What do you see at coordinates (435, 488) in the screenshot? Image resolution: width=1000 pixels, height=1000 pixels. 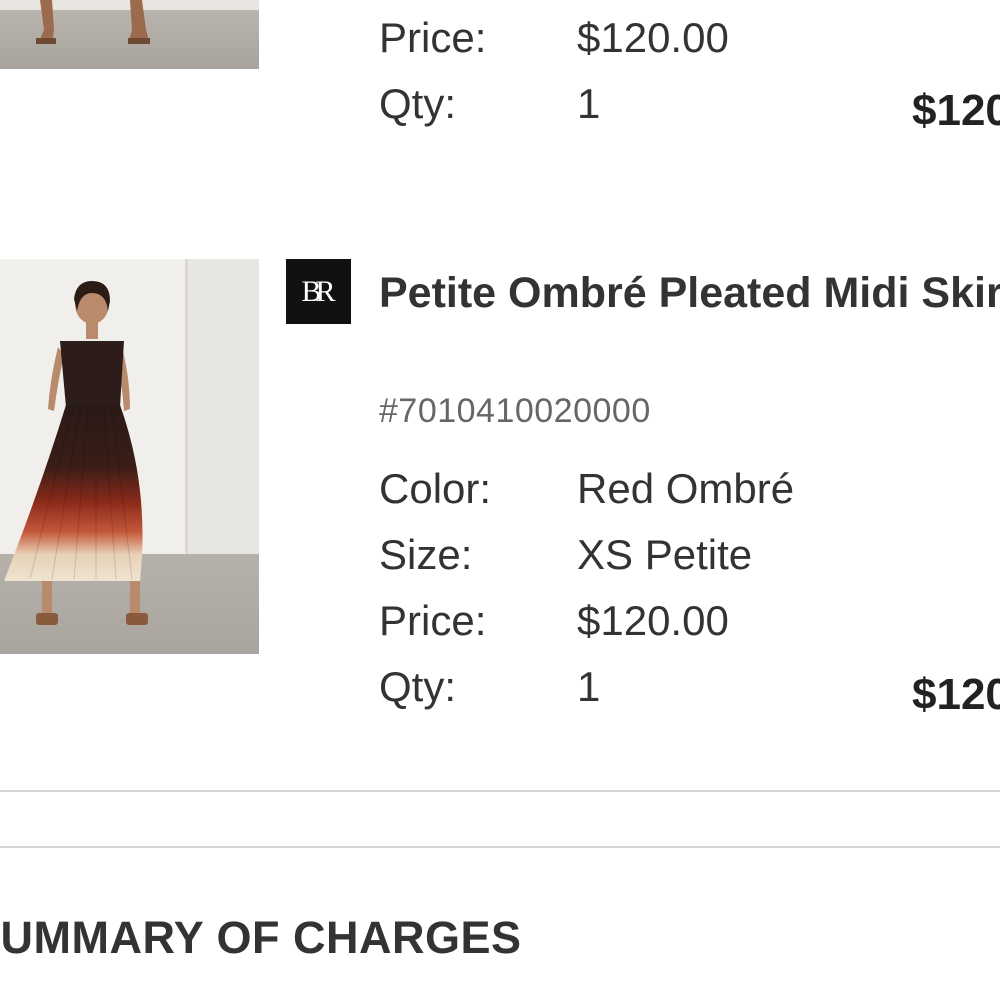 I see `color-label: Color:` at bounding box center [435, 488].